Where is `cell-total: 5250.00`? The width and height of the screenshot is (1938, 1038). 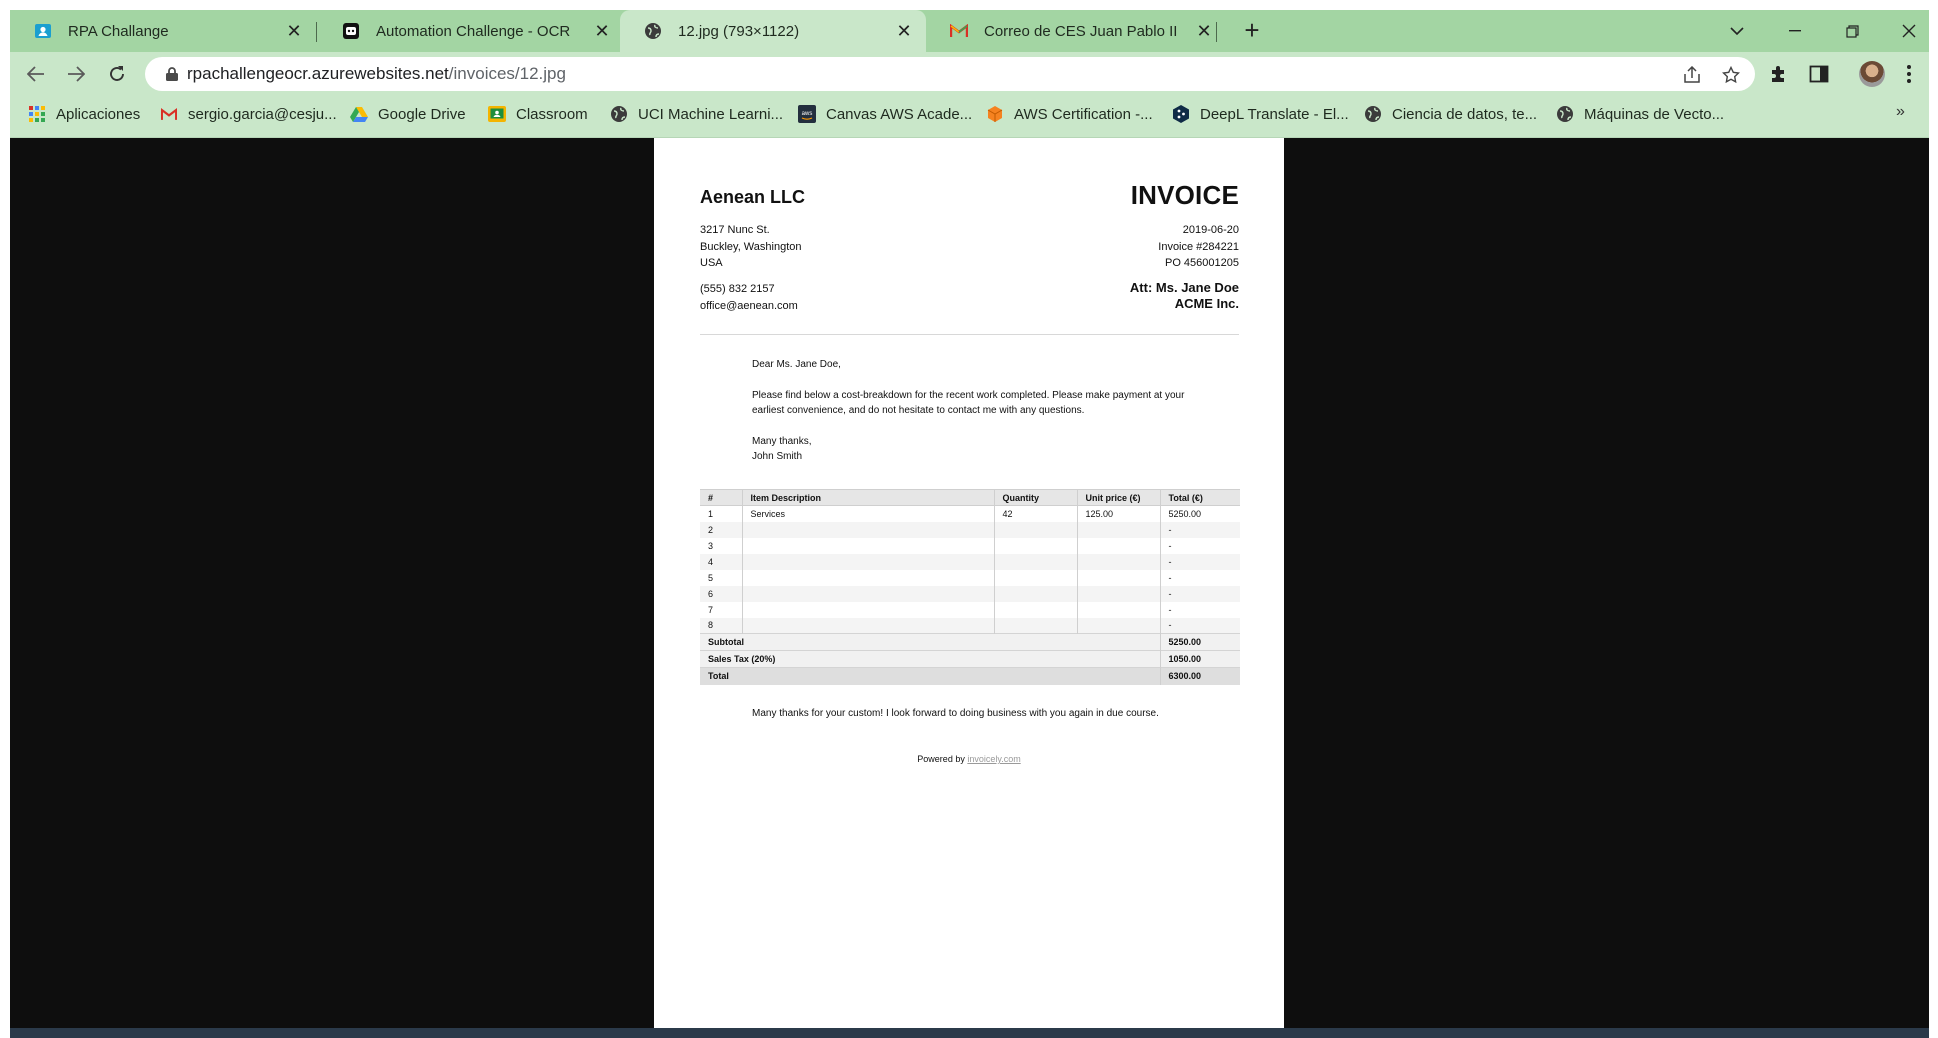 cell-total: 5250.00 is located at coordinates (1199, 513).